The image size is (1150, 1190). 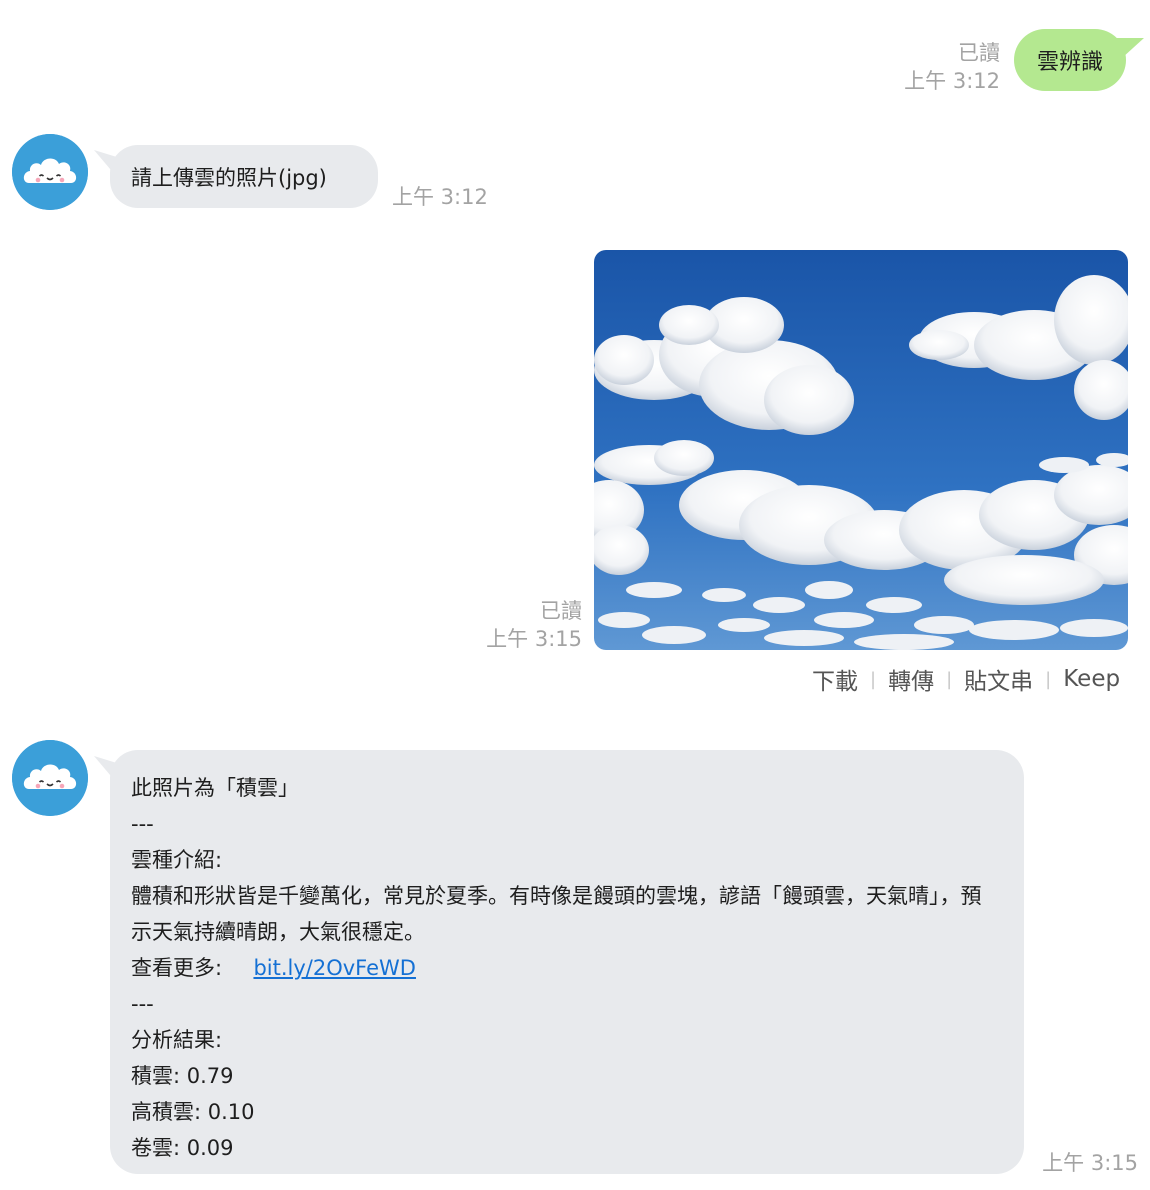 What do you see at coordinates (567, 968) in the screenshot?
I see `more-info-line: 查看更多: bit.ly/2OvFeWD` at bounding box center [567, 968].